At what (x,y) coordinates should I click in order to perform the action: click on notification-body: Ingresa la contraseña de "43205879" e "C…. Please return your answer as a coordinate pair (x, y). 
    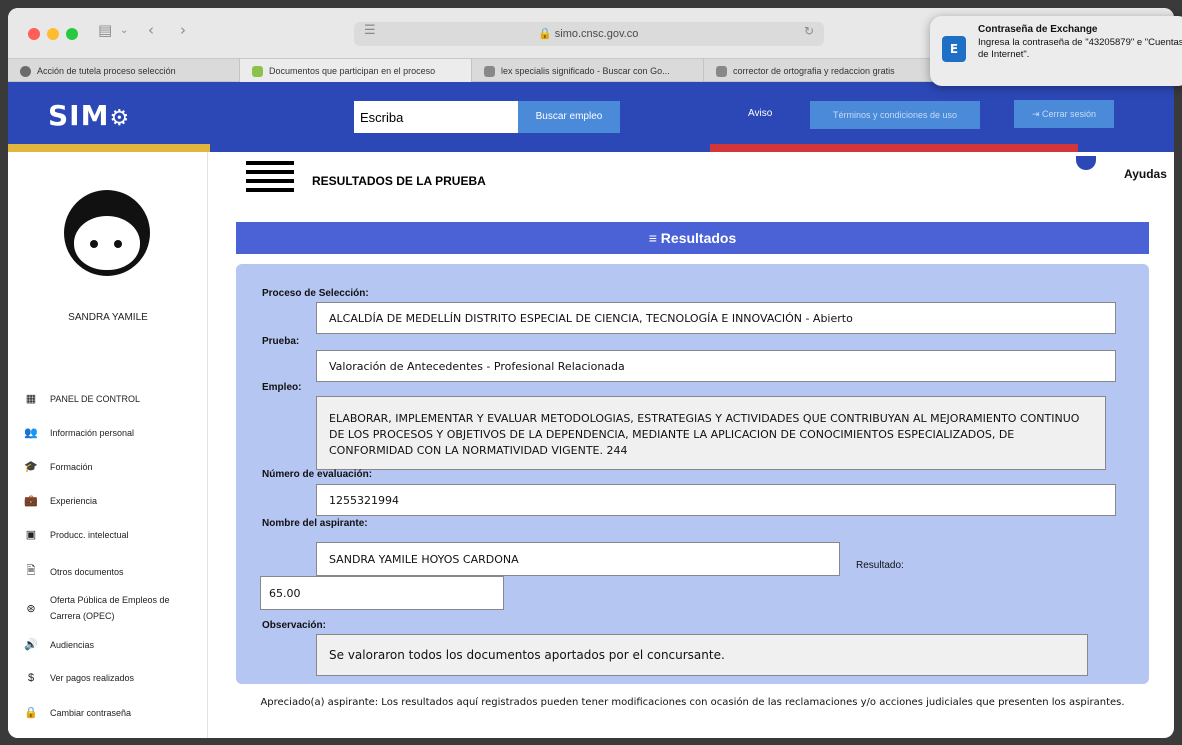
    Looking at the image, I should click on (1080, 48).